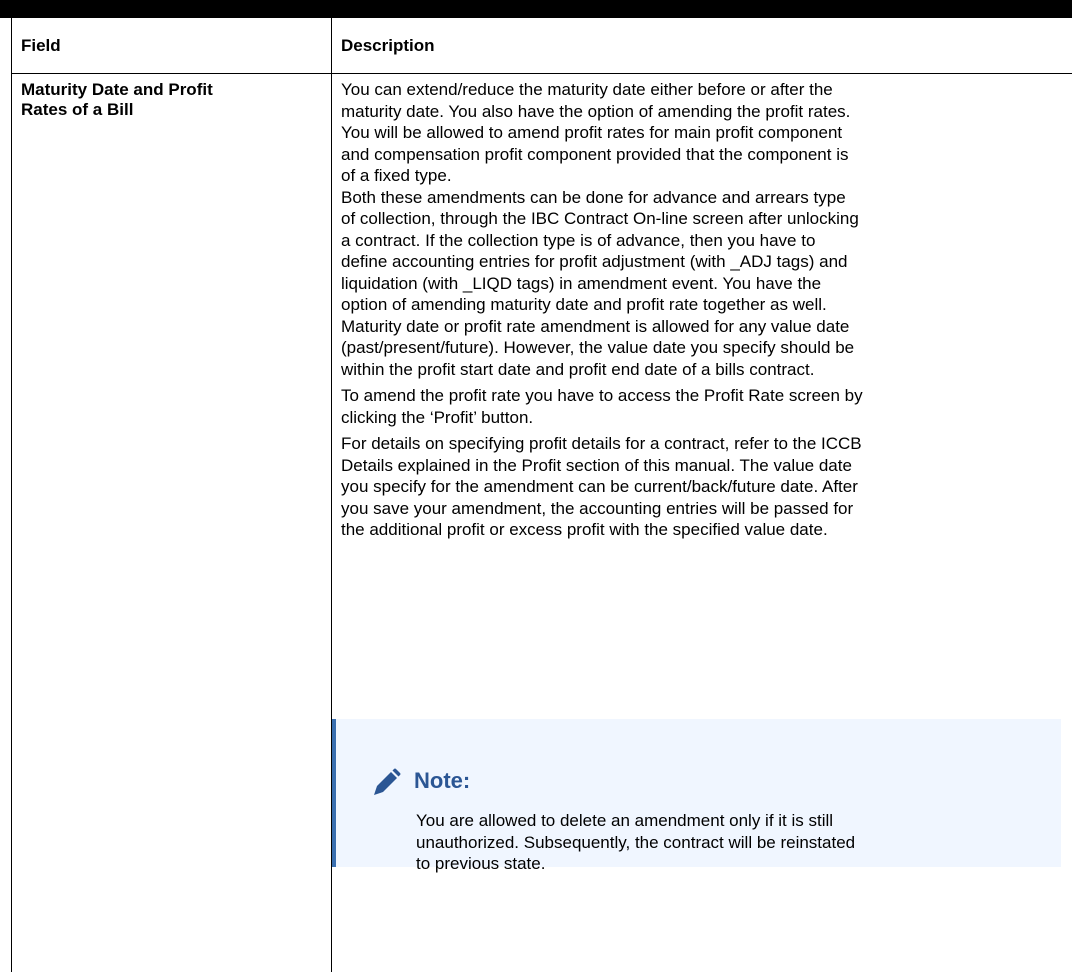  What do you see at coordinates (117, 89) in the screenshot?
I see `field-name-line: Maturity Date and Profit` at bounding box center [117, 89].